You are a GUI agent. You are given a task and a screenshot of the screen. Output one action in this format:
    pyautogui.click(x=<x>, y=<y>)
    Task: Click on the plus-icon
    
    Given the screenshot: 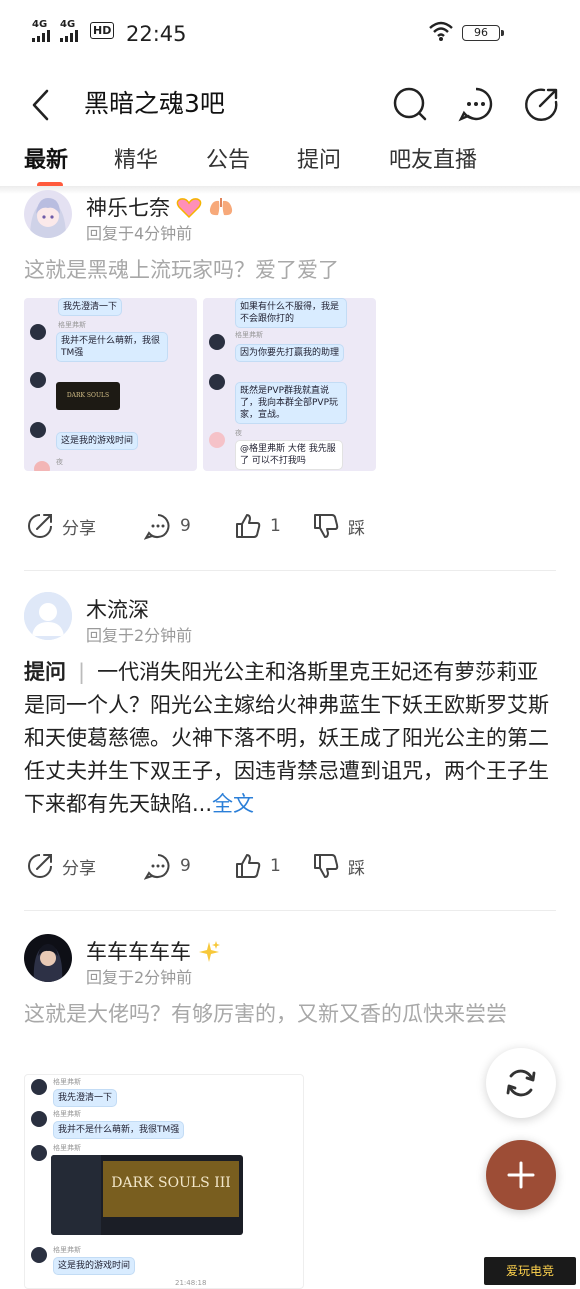 What is the action you would take?
    pyautogui.click(x=521, y=1175)
    